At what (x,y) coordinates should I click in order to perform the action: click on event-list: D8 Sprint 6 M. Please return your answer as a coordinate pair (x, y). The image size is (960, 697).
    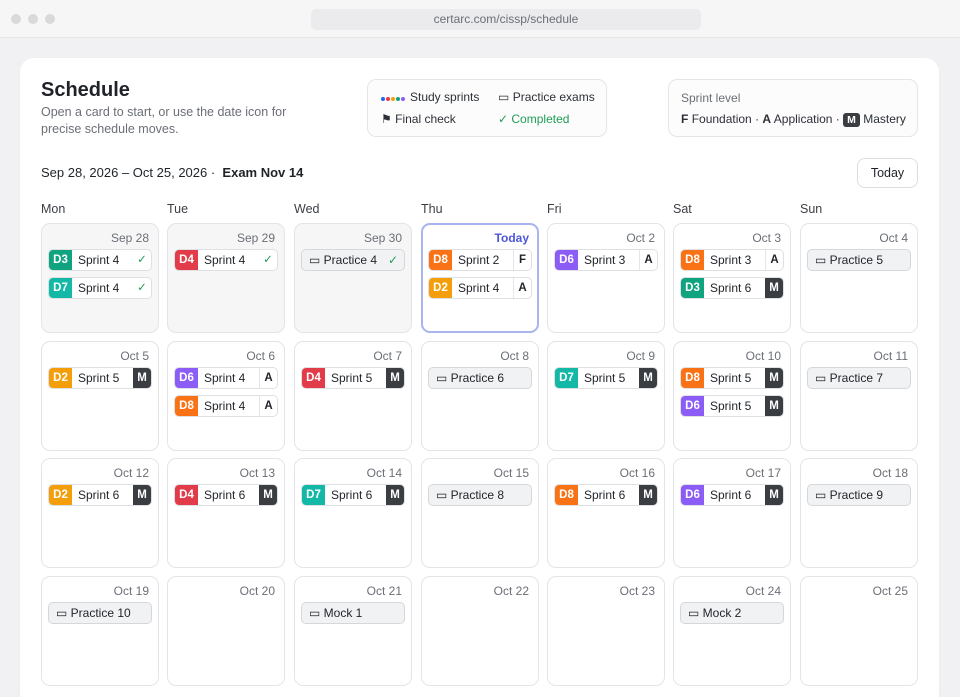
    Looking at the image, I should click on (606, 498).